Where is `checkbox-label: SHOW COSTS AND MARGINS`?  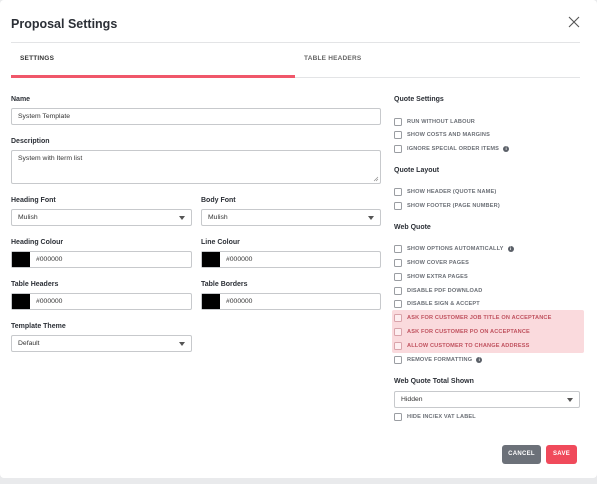
checkbox-label: SHOW COSTS AND MARGINS is located at coordinates (448, 134).